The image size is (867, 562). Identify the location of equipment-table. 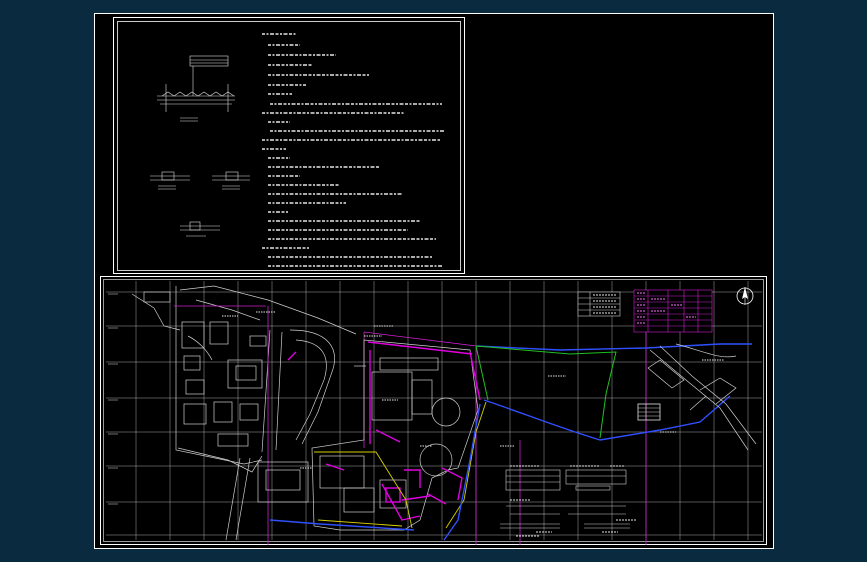
(673, 311).